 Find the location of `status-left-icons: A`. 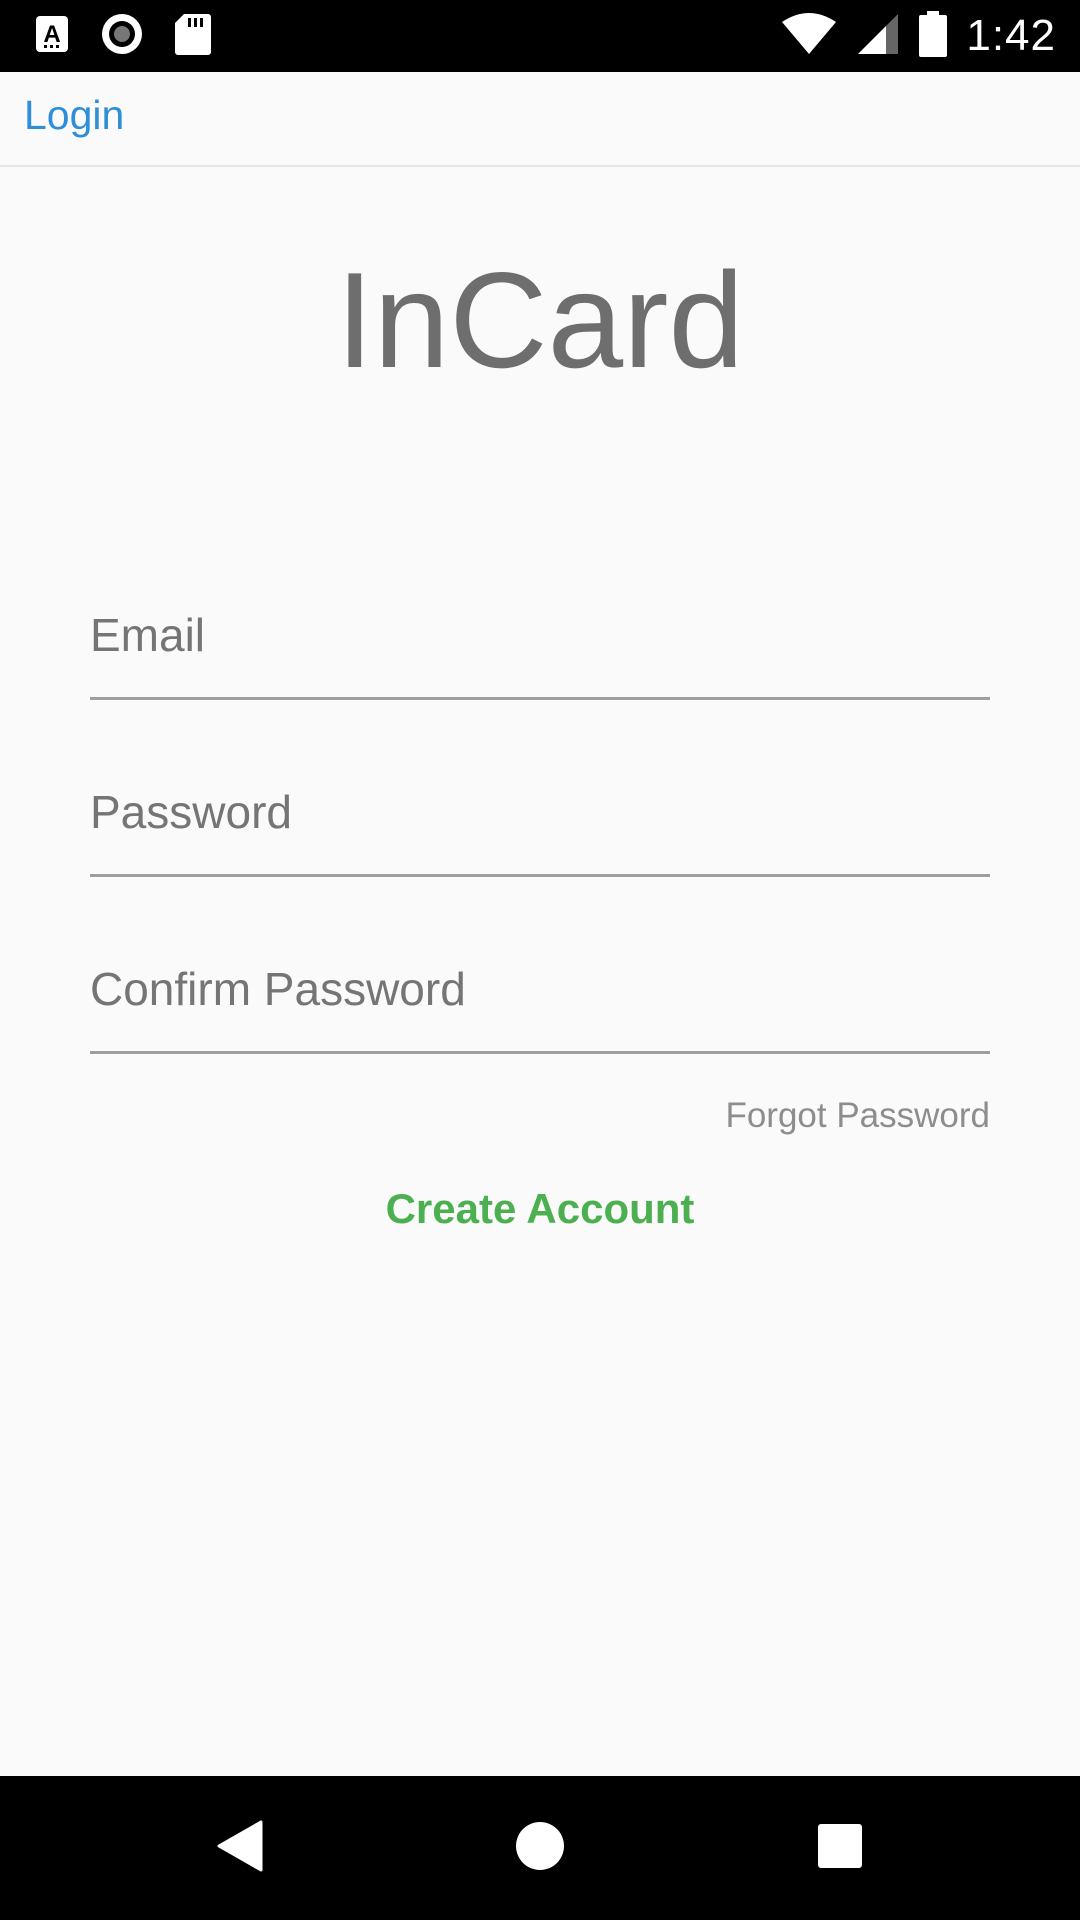

status-left-icons: A is located at coordinates (123, 36).